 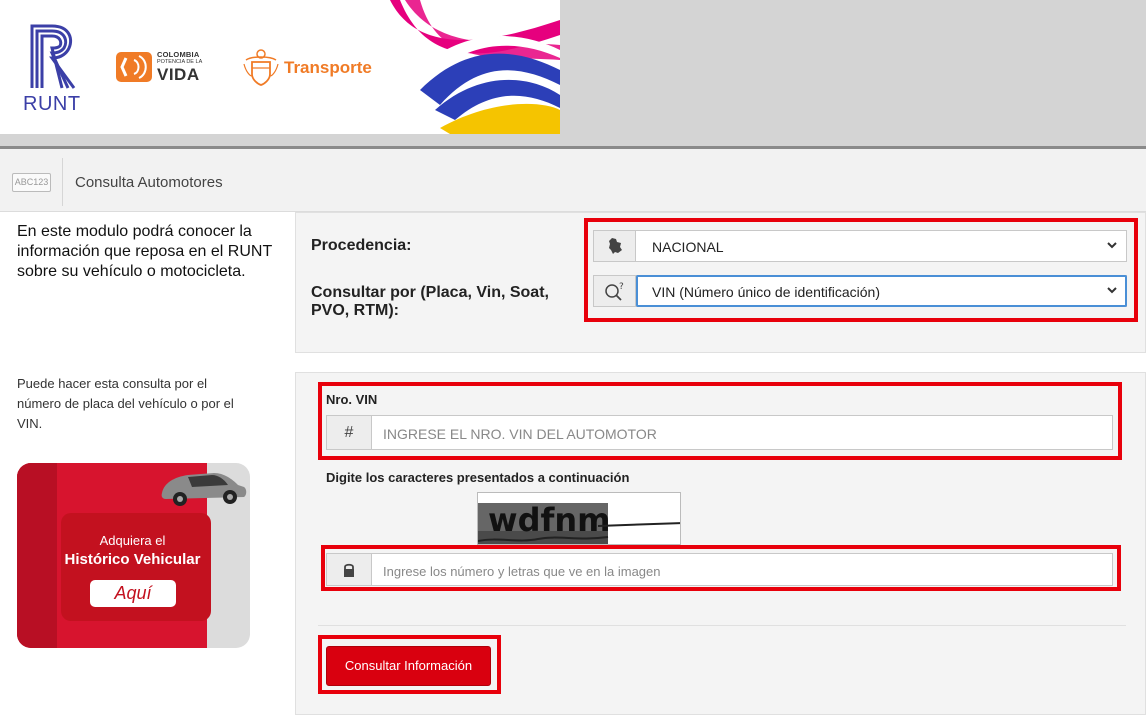 I want to click on highlight-selects, so click(x=861, y=270).